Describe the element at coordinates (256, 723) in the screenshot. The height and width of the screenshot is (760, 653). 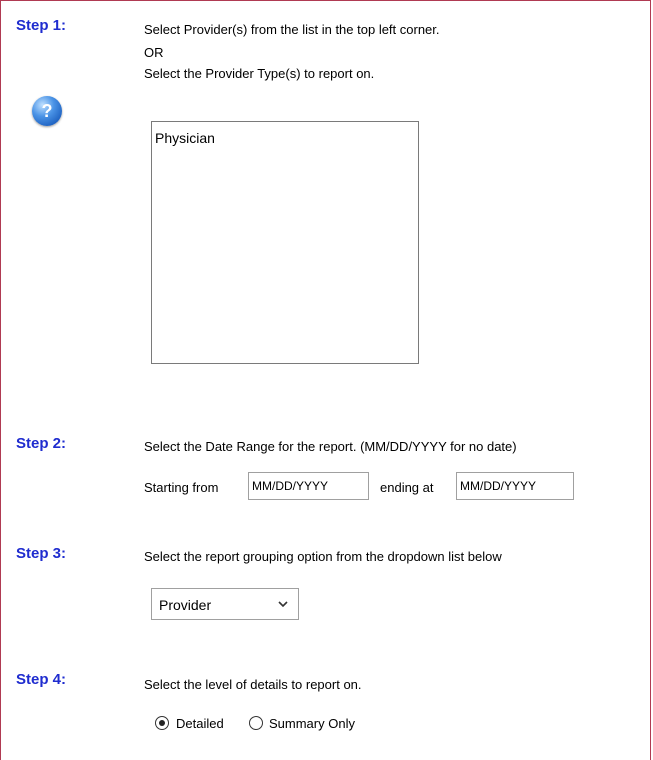
I see `summary-only-radio` at that location.